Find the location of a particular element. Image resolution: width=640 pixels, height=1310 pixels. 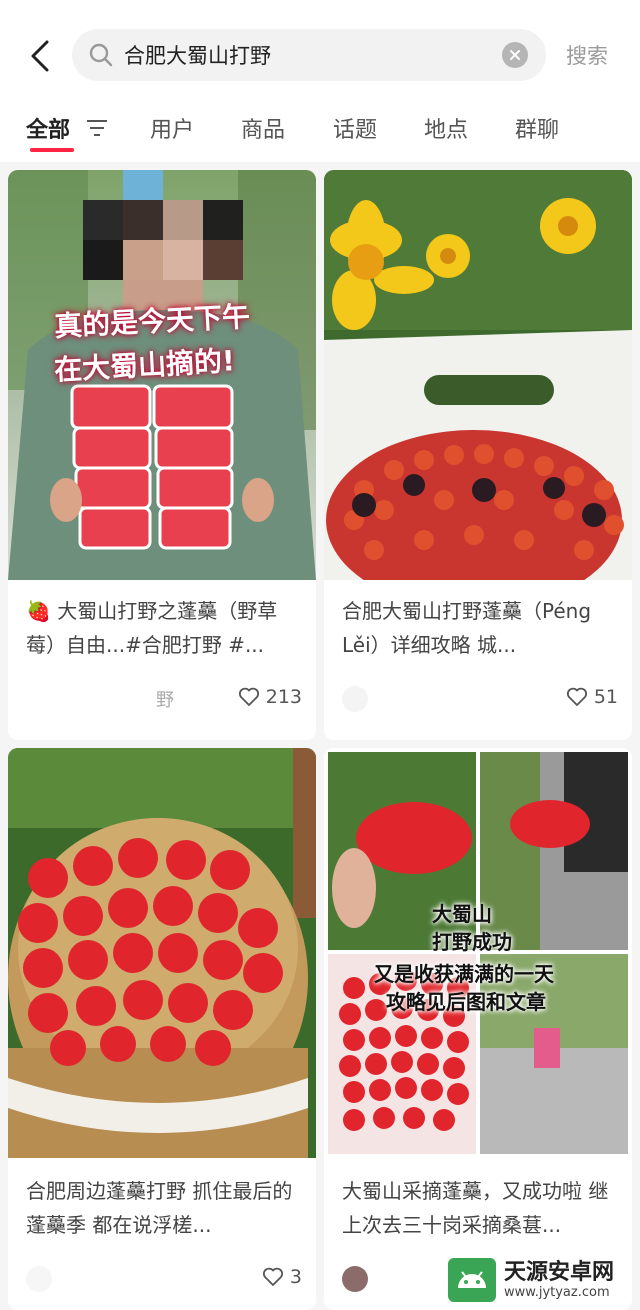

tab-products: 商品 is located at coordinates (263, 128).